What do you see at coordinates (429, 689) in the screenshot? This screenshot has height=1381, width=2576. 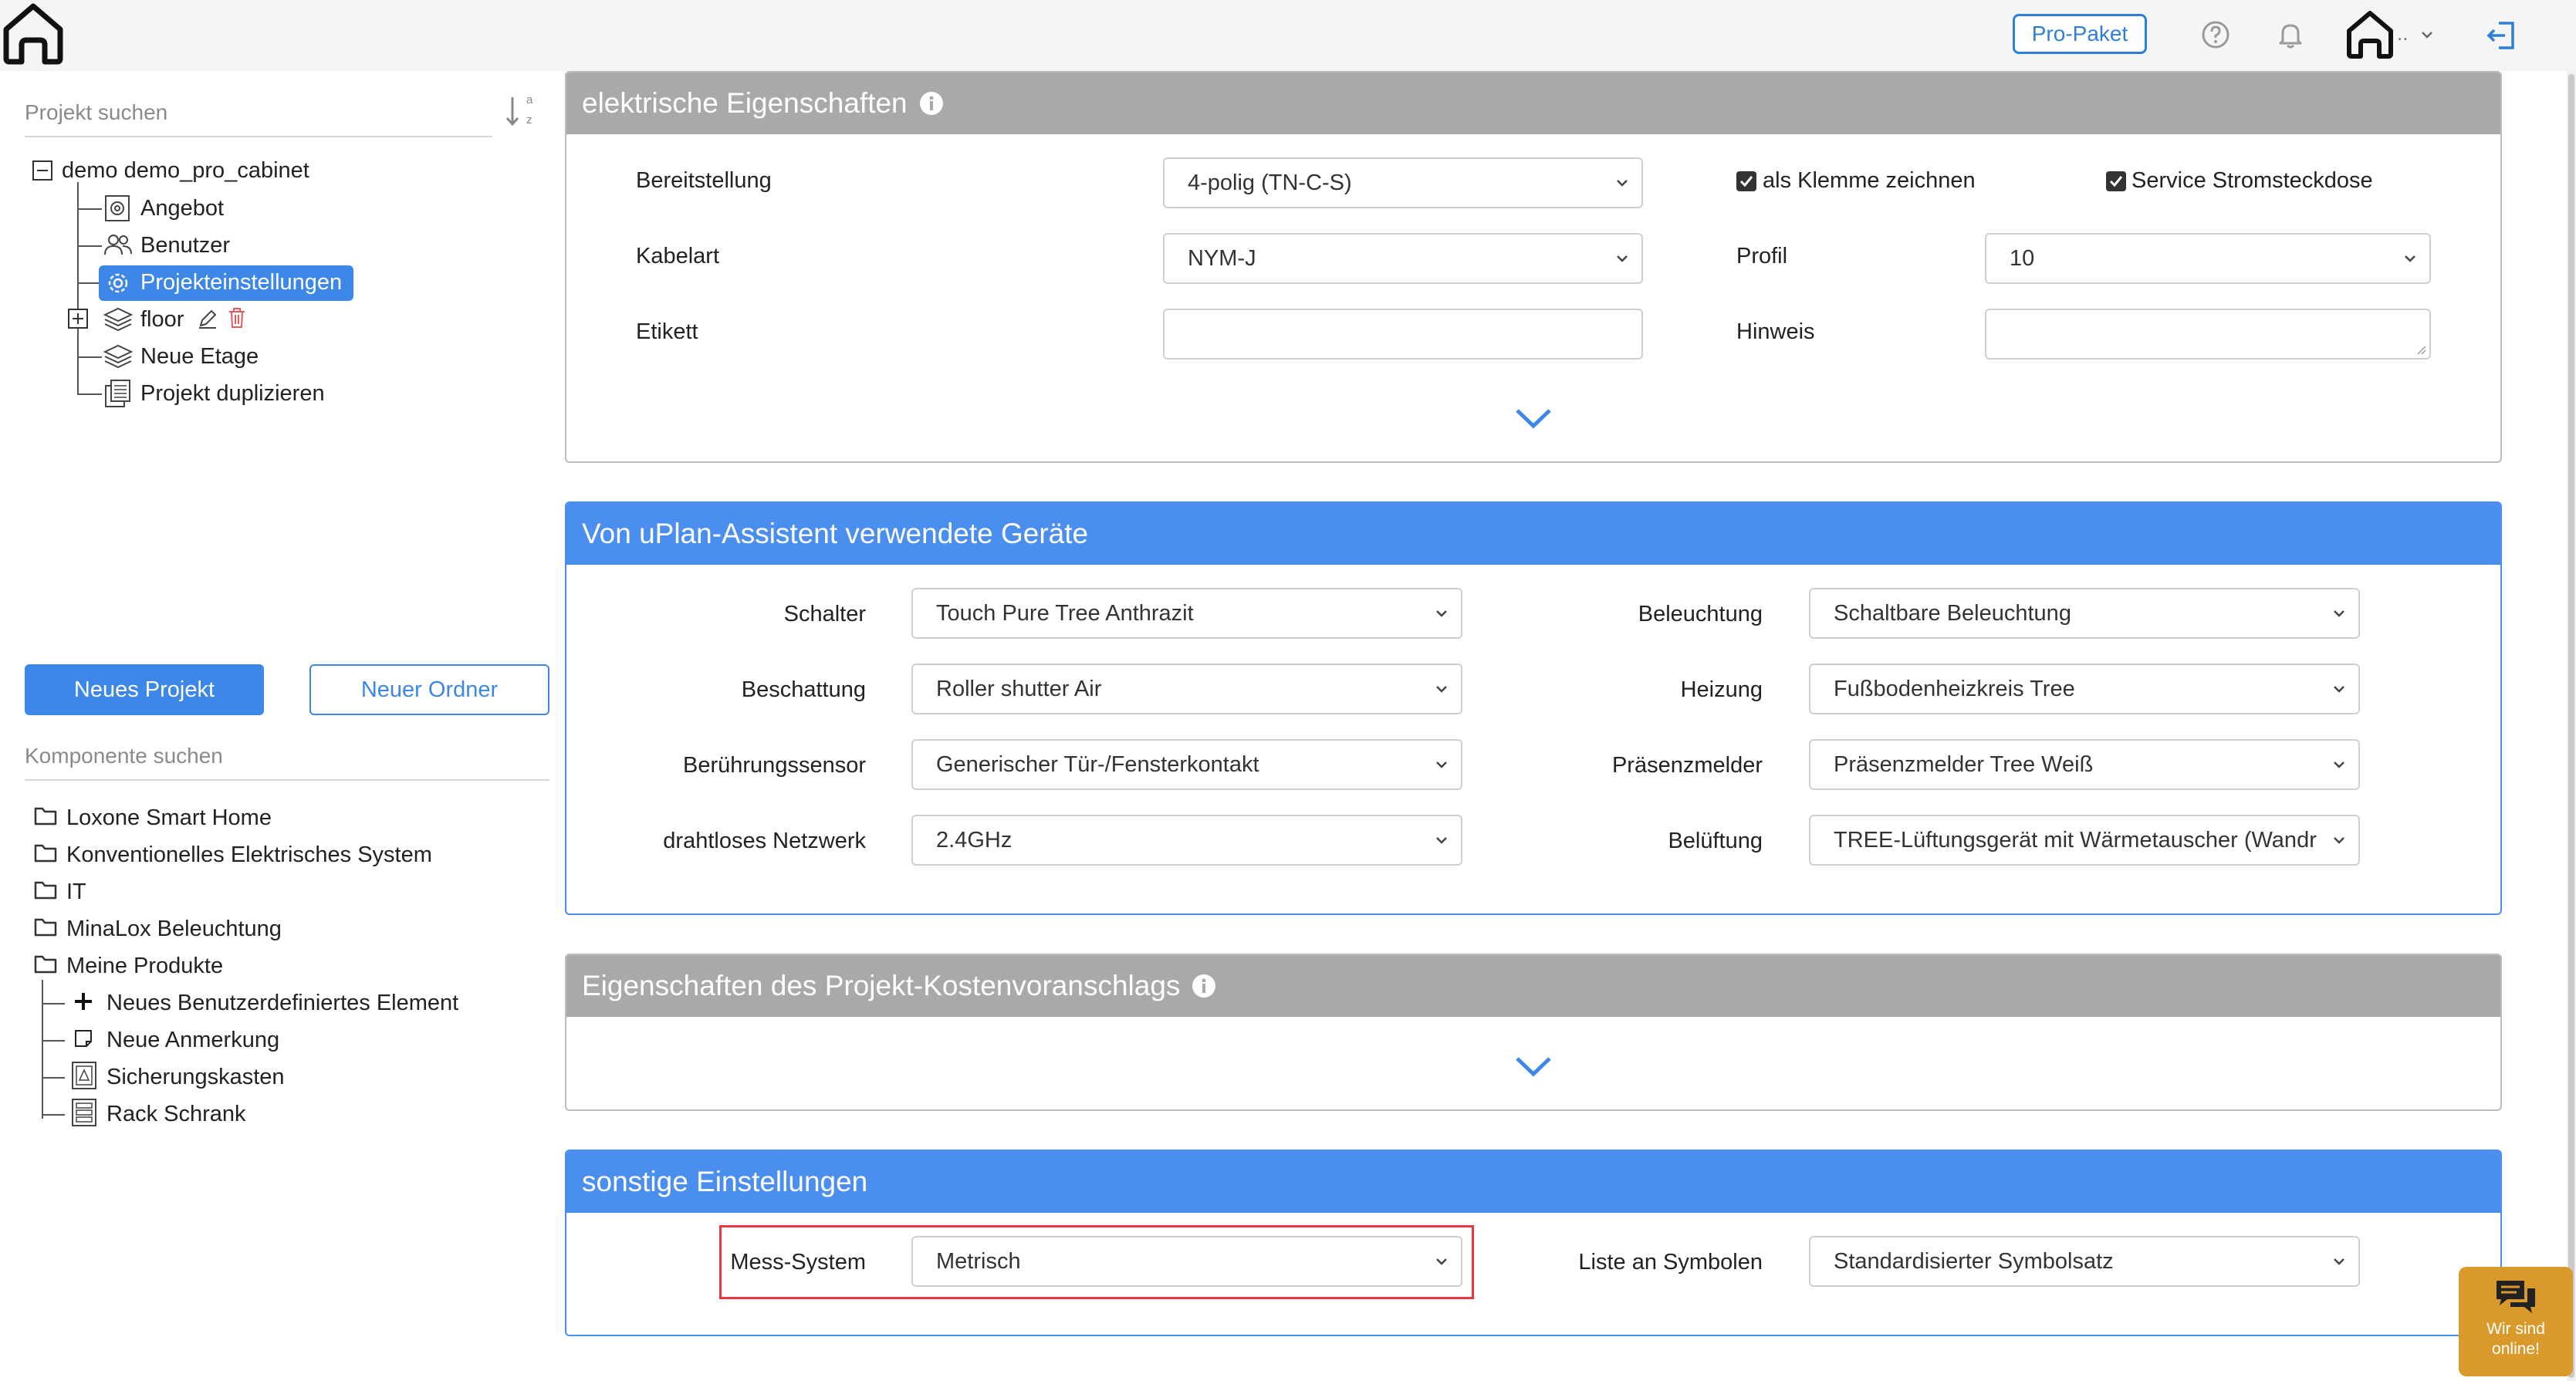 I see `new-folder-button: Neuer Ordner` at bounding box center [429, 689].